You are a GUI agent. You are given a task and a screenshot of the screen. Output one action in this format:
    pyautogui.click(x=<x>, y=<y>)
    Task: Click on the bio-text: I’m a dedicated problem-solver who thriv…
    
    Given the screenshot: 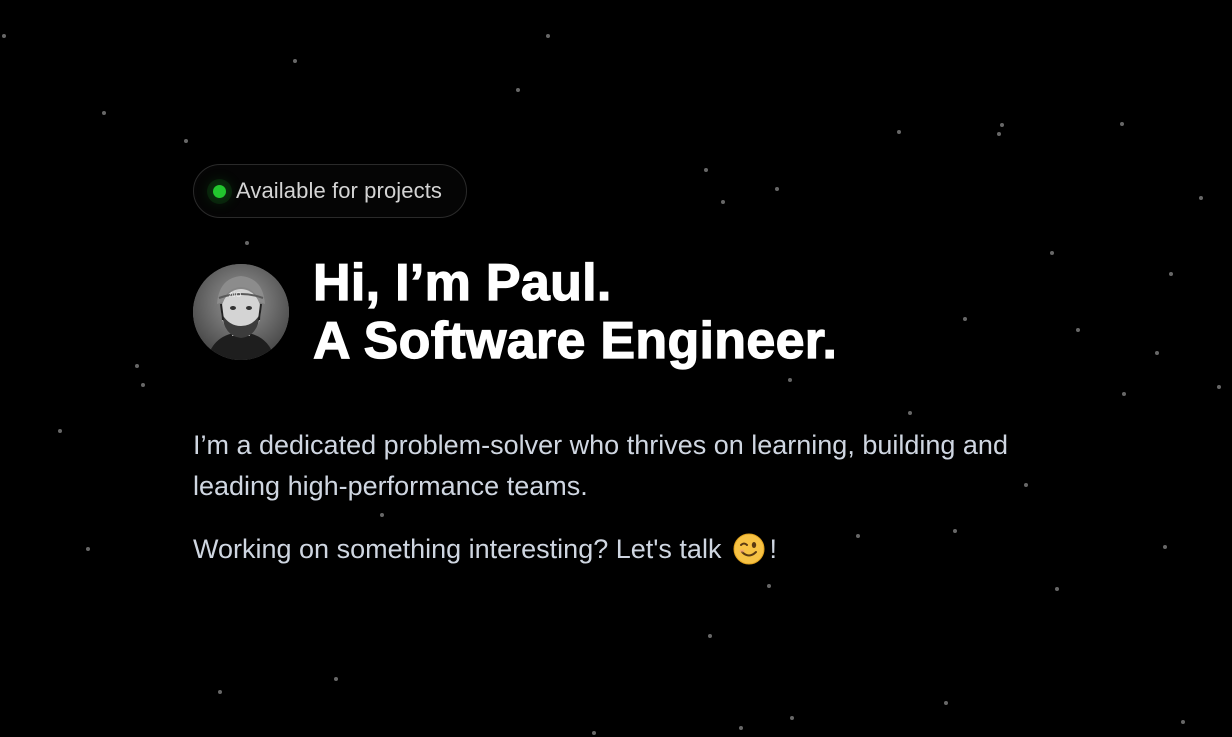 What is the action you would take?
    pyautogui.click(x=600, y=465)
    